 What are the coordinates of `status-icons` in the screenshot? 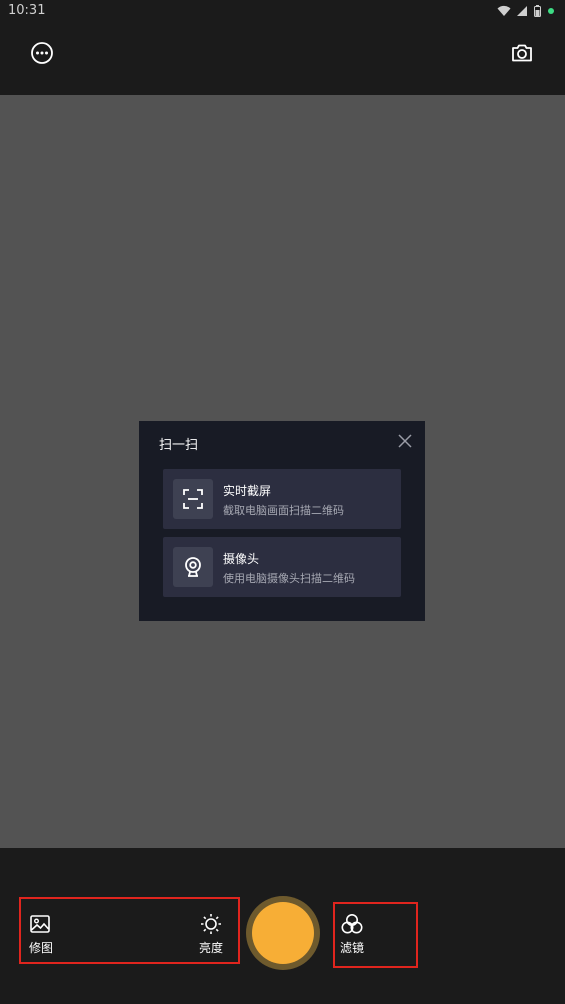 It's located at (526, 11).